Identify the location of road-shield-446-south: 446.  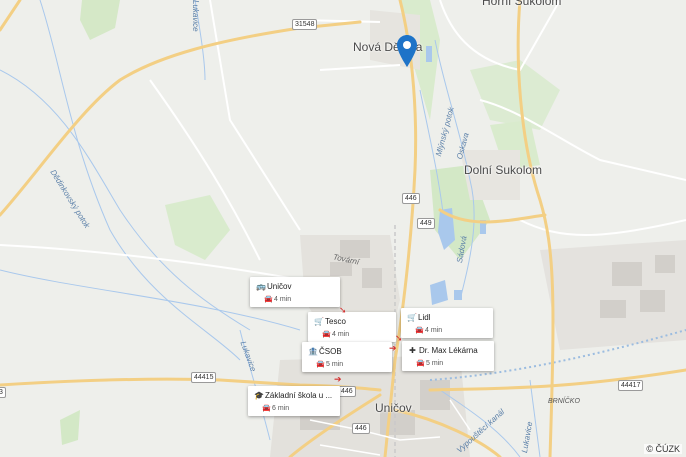
(347, 391).